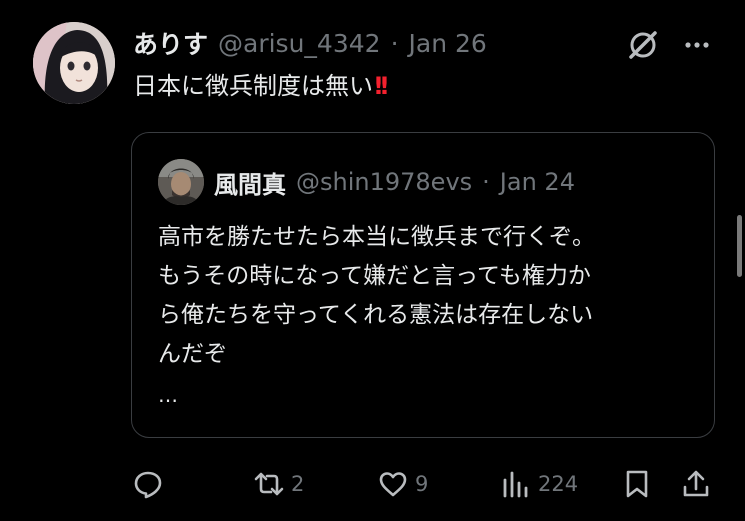 Image resolution: width=745 pixels, height=521 pixels. I want to click on post-text: 日本に徴兵制度は無い!!, so click(261, 86).